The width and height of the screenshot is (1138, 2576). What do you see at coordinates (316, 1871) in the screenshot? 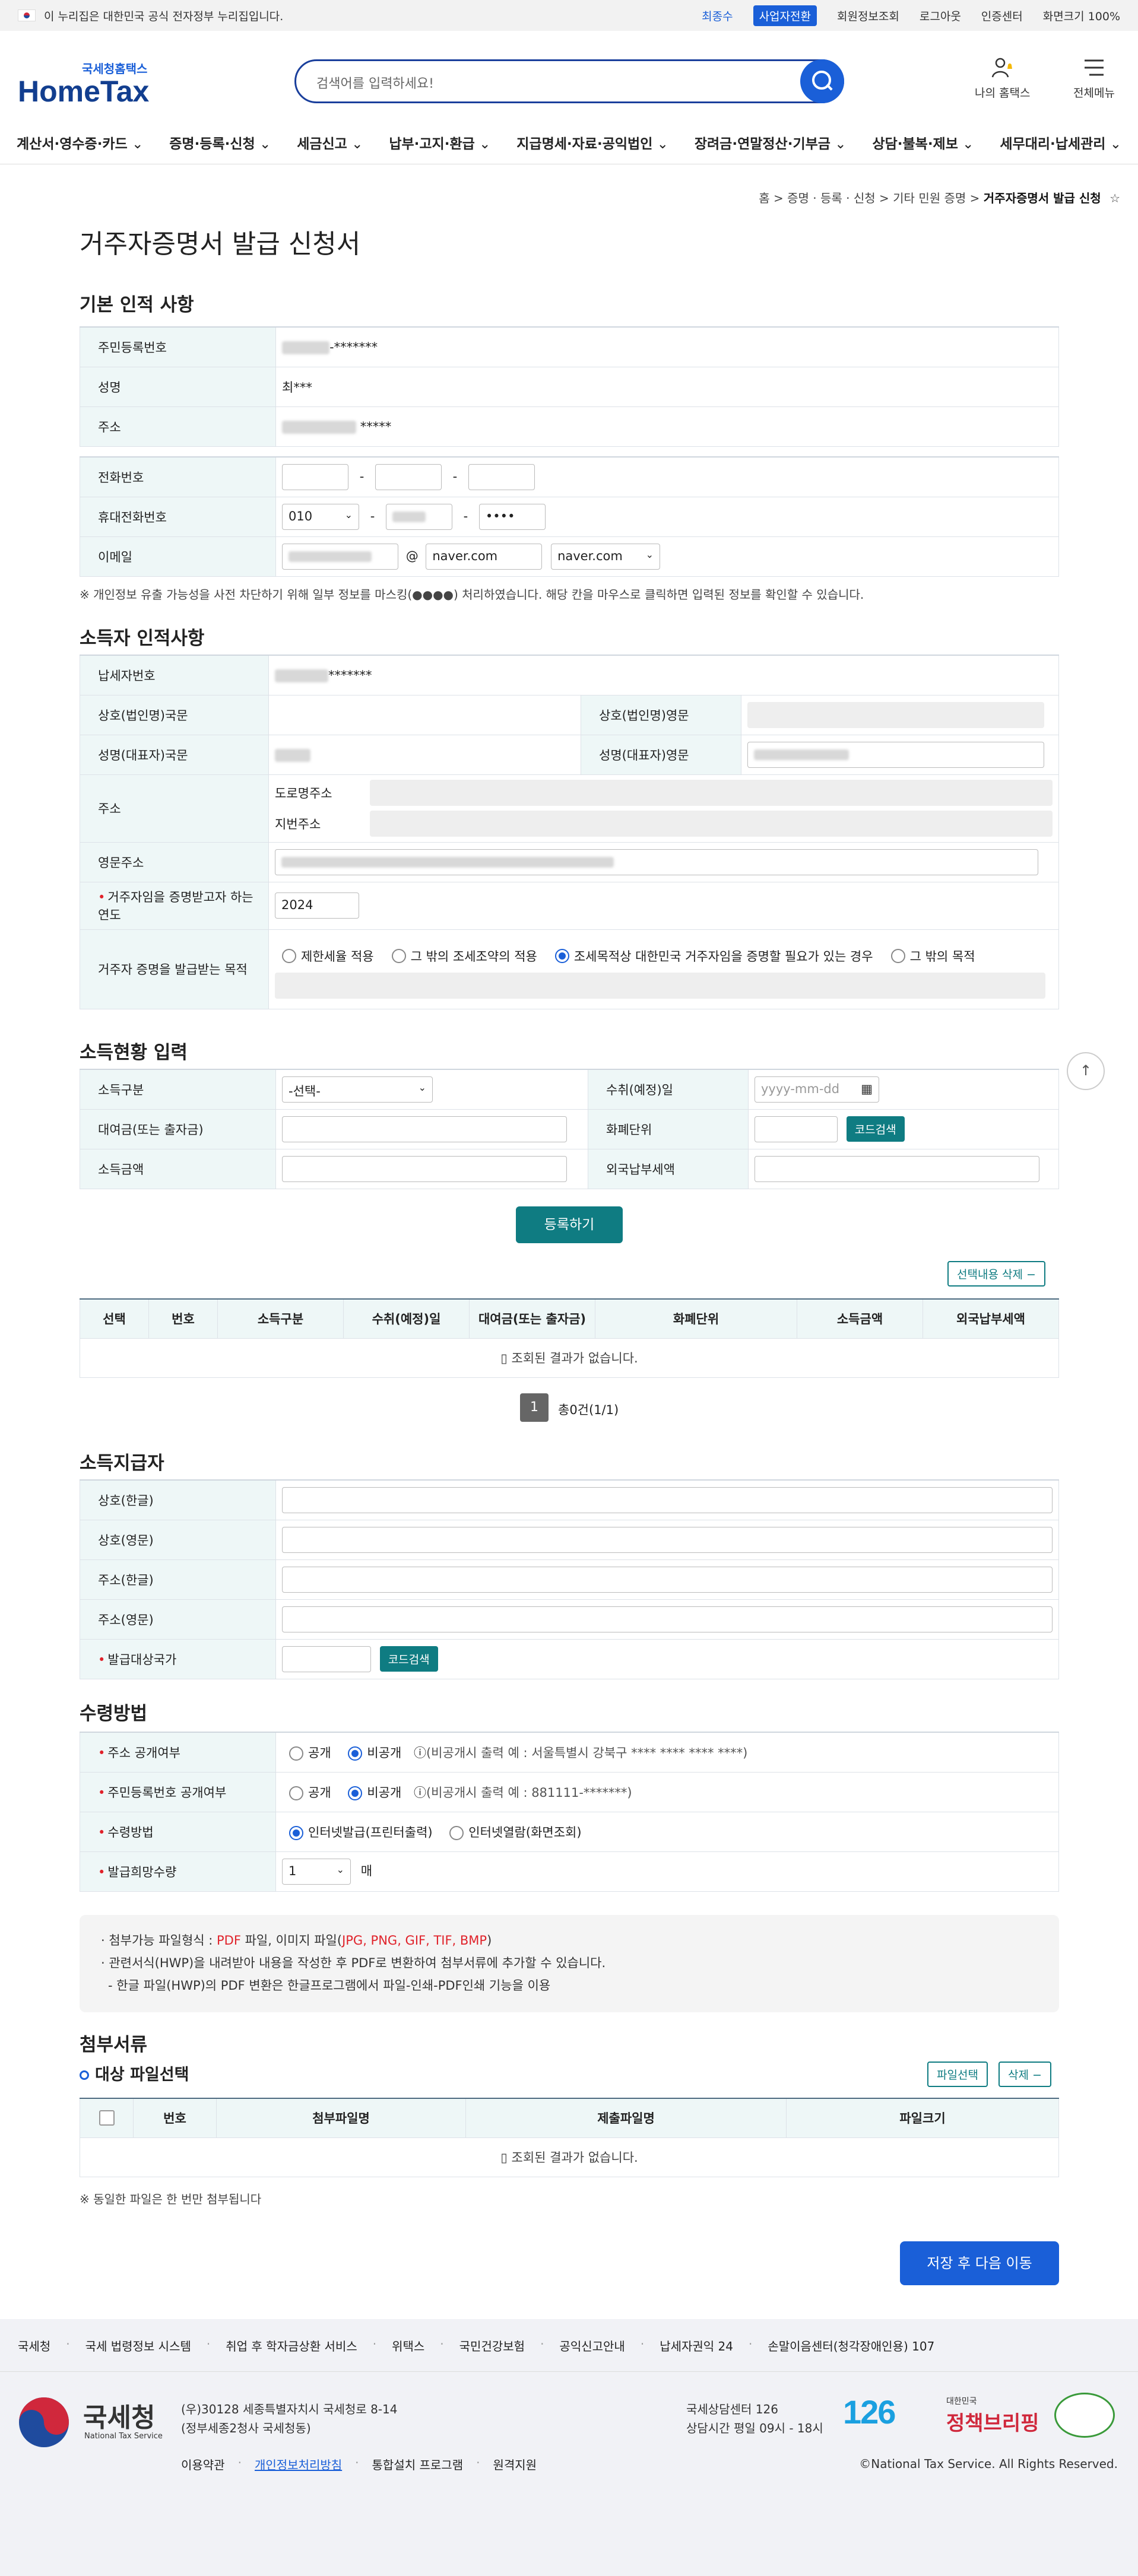
I see `qty-select: 1 ⌄` at bounding box center [316, 1871].